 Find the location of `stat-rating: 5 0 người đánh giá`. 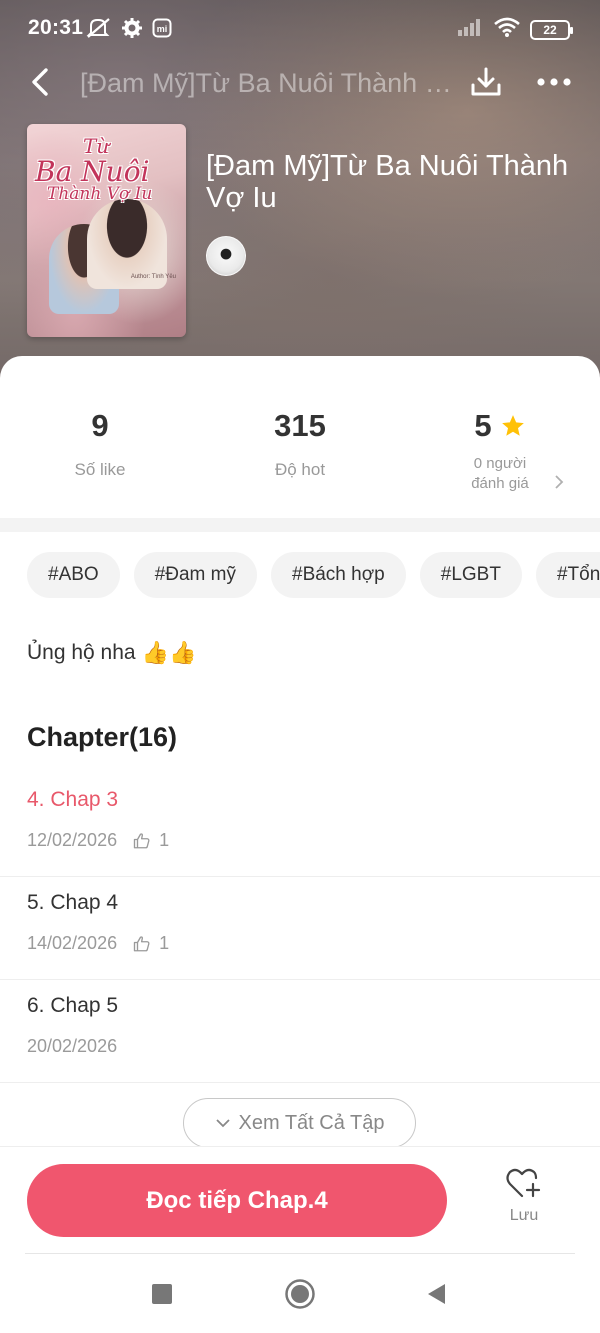

stat-rating: 5 0 người đánh giá is located at coordinates (500, 461).